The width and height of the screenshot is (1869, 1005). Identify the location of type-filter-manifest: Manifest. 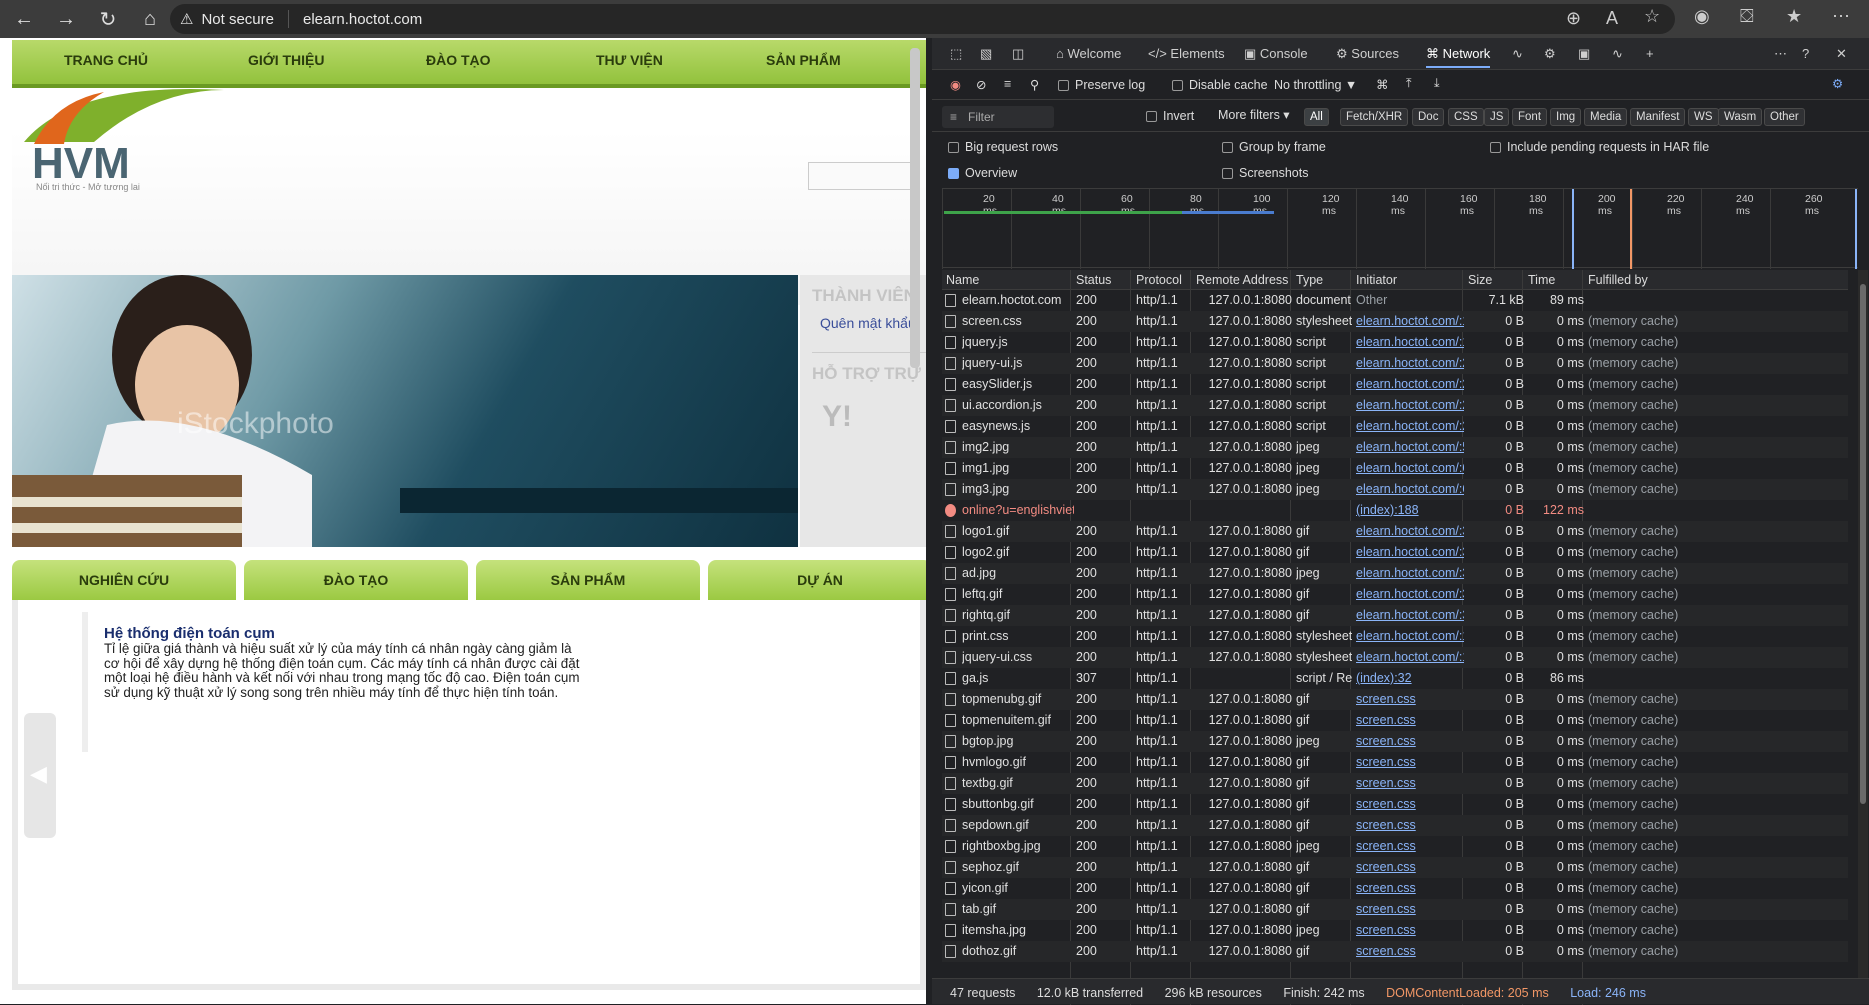
(1658, 117).